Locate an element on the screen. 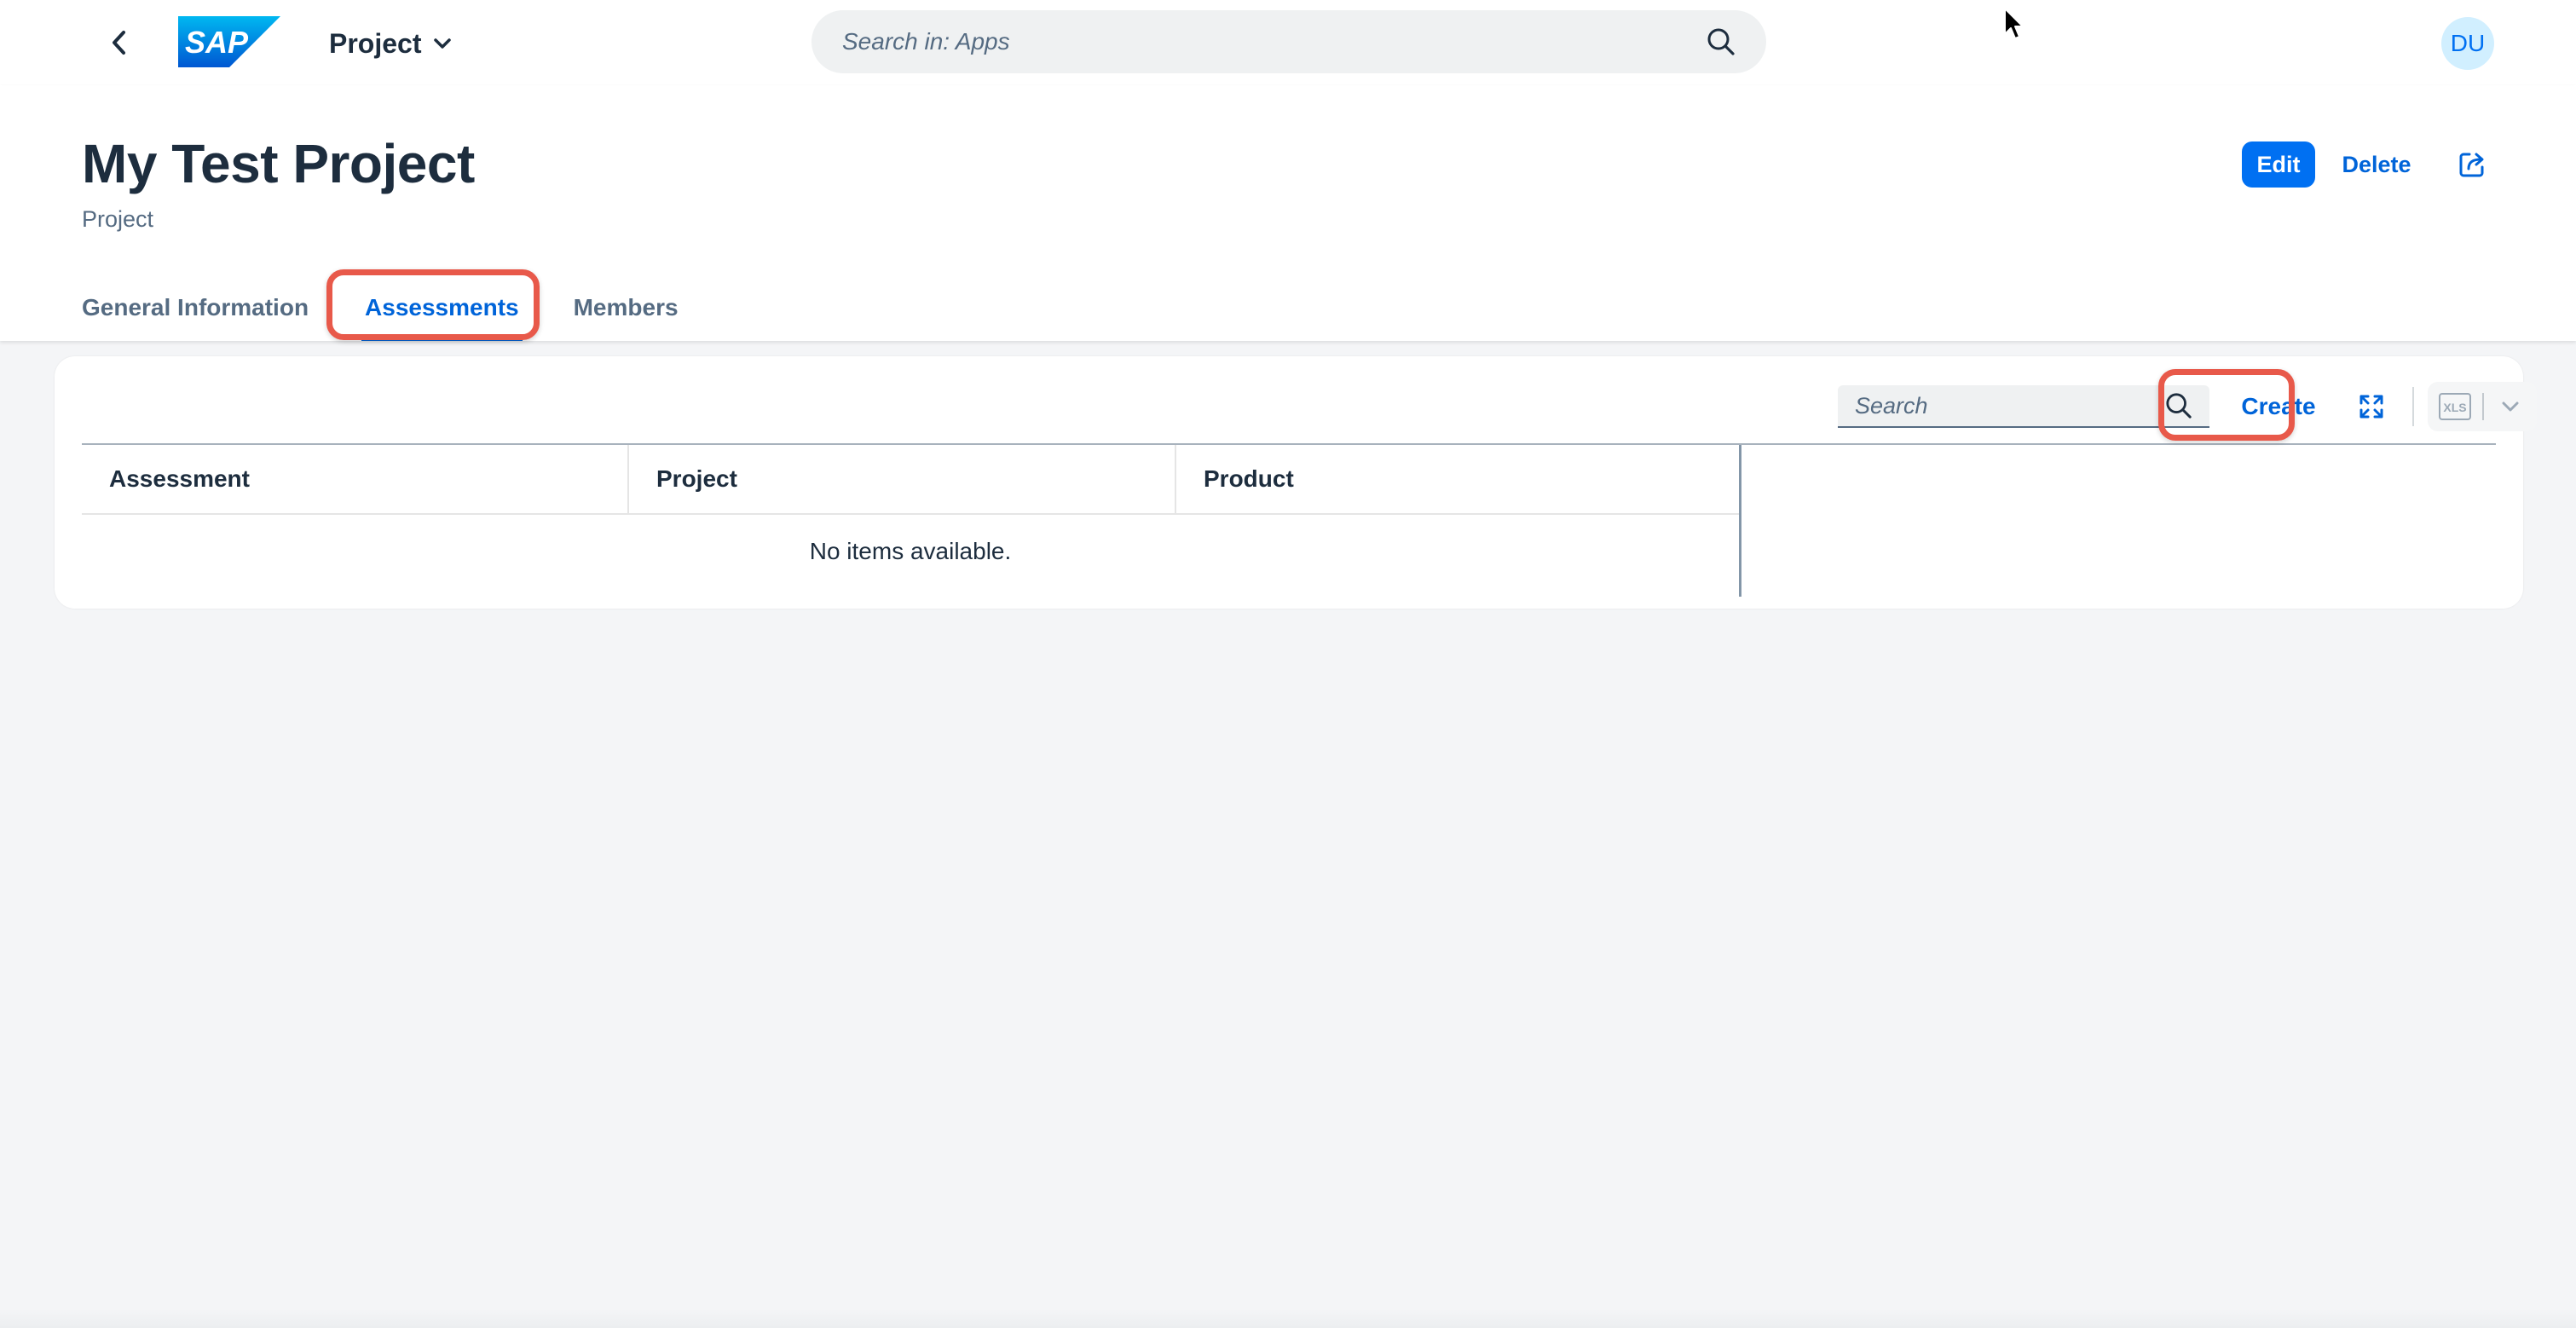 The image size is (2576, 1328). export-menu-button: XLS is located at coordinates (2482, 406).